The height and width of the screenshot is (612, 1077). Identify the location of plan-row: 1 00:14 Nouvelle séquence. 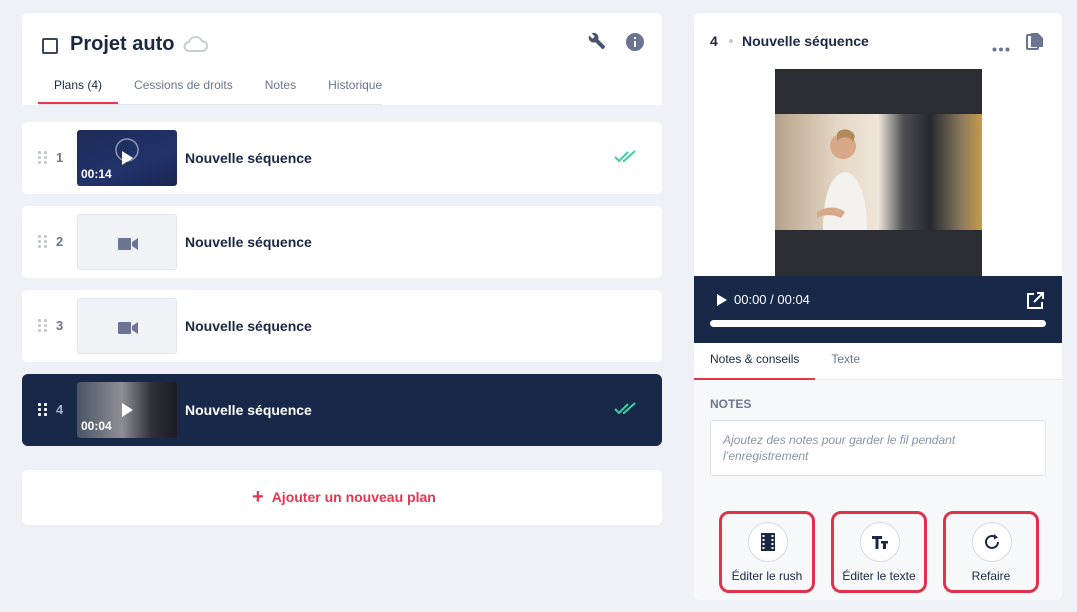
(342, 158).